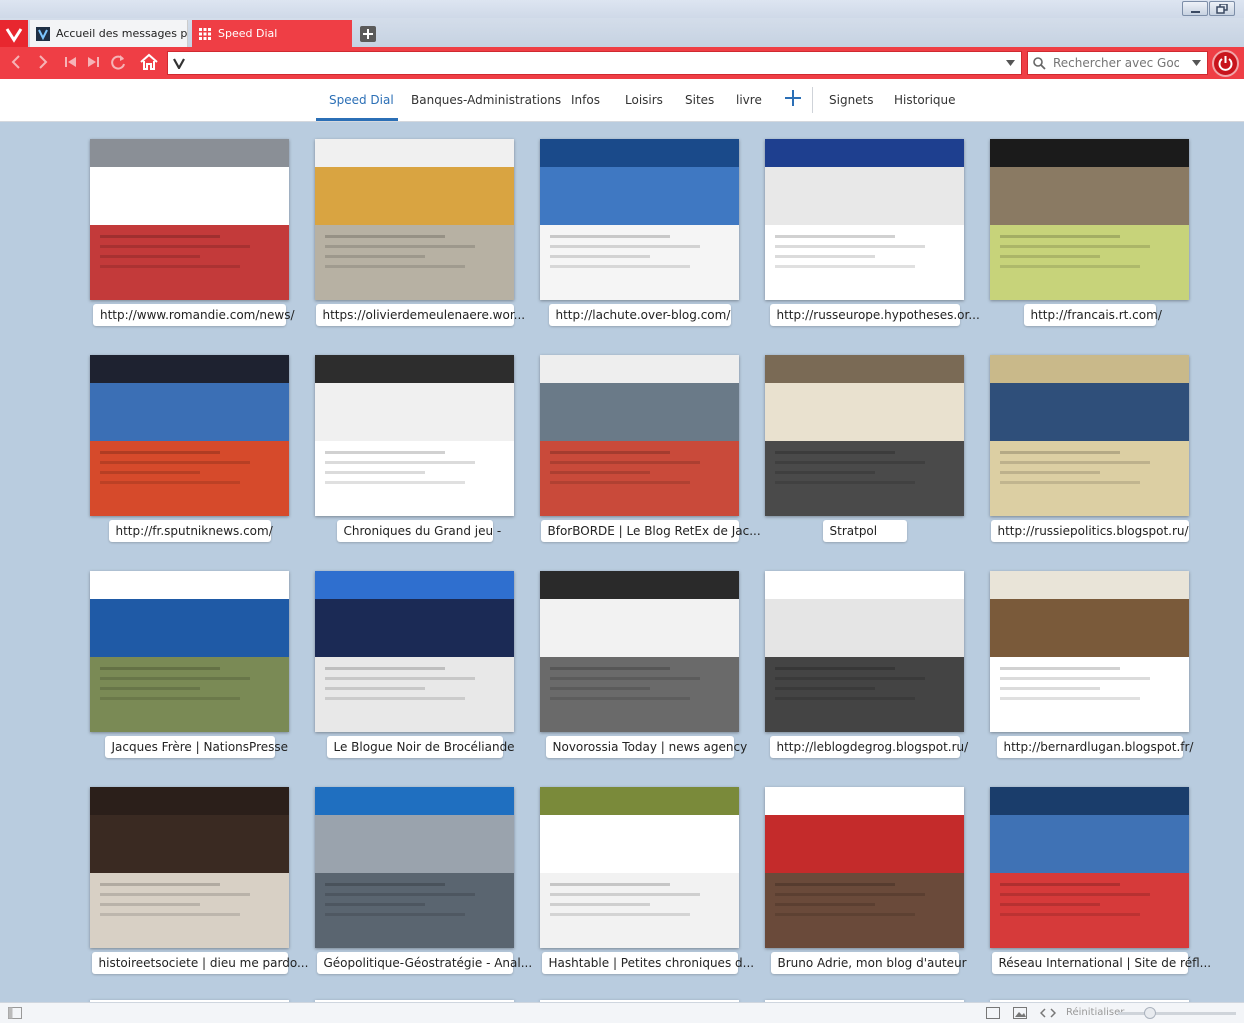 This screenshot has width=1244, height=1023. What do you see at coordinates (71, 62) in the screenshot?
I see `rewind-icon` at bounding box center [71, 62].